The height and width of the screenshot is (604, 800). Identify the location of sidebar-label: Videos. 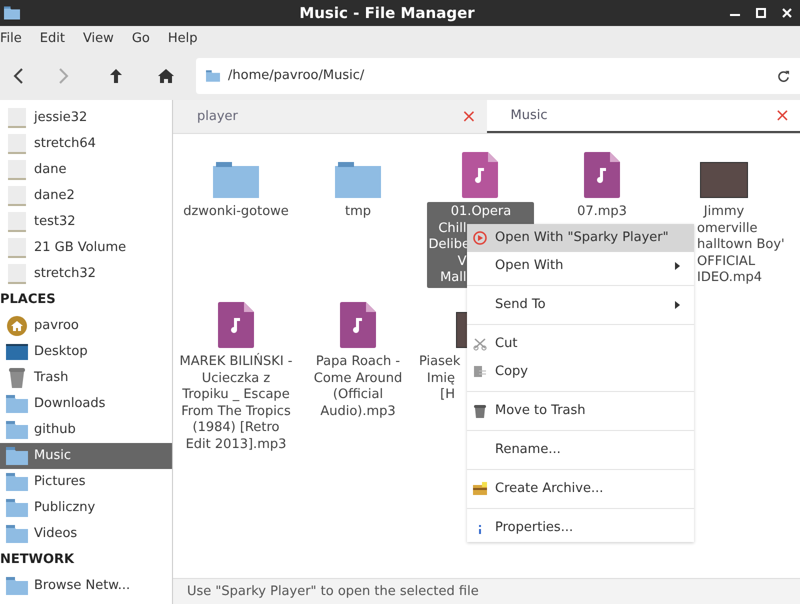
(56, 534).